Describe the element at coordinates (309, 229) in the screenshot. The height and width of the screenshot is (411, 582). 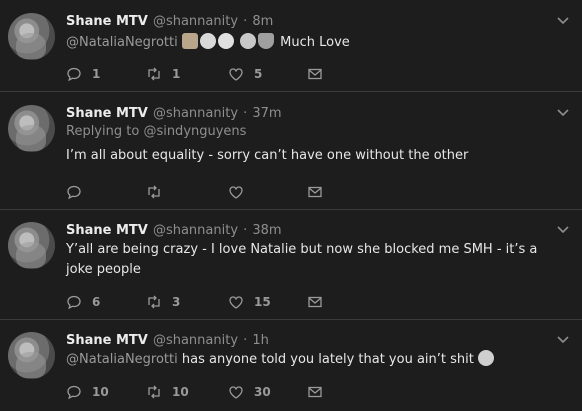
I see `tweet-header: Shane MTV @shannanity · 38m` at that location.